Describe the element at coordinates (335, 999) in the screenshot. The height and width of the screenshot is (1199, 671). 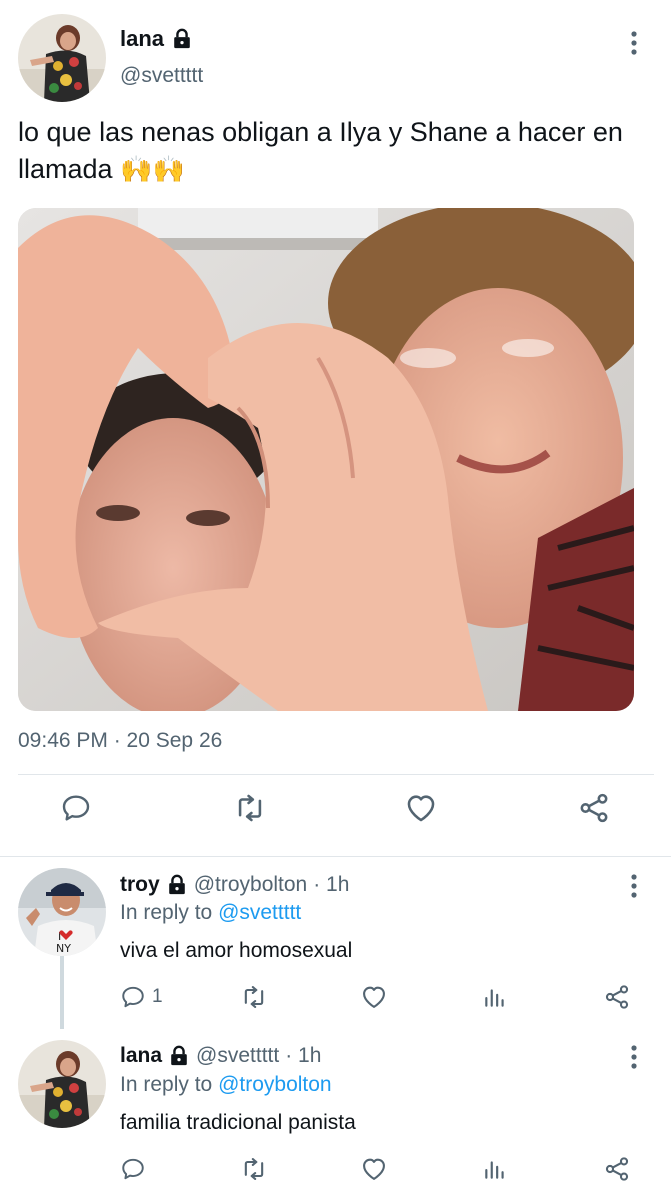
I see `reply-actions: 1` at that location.